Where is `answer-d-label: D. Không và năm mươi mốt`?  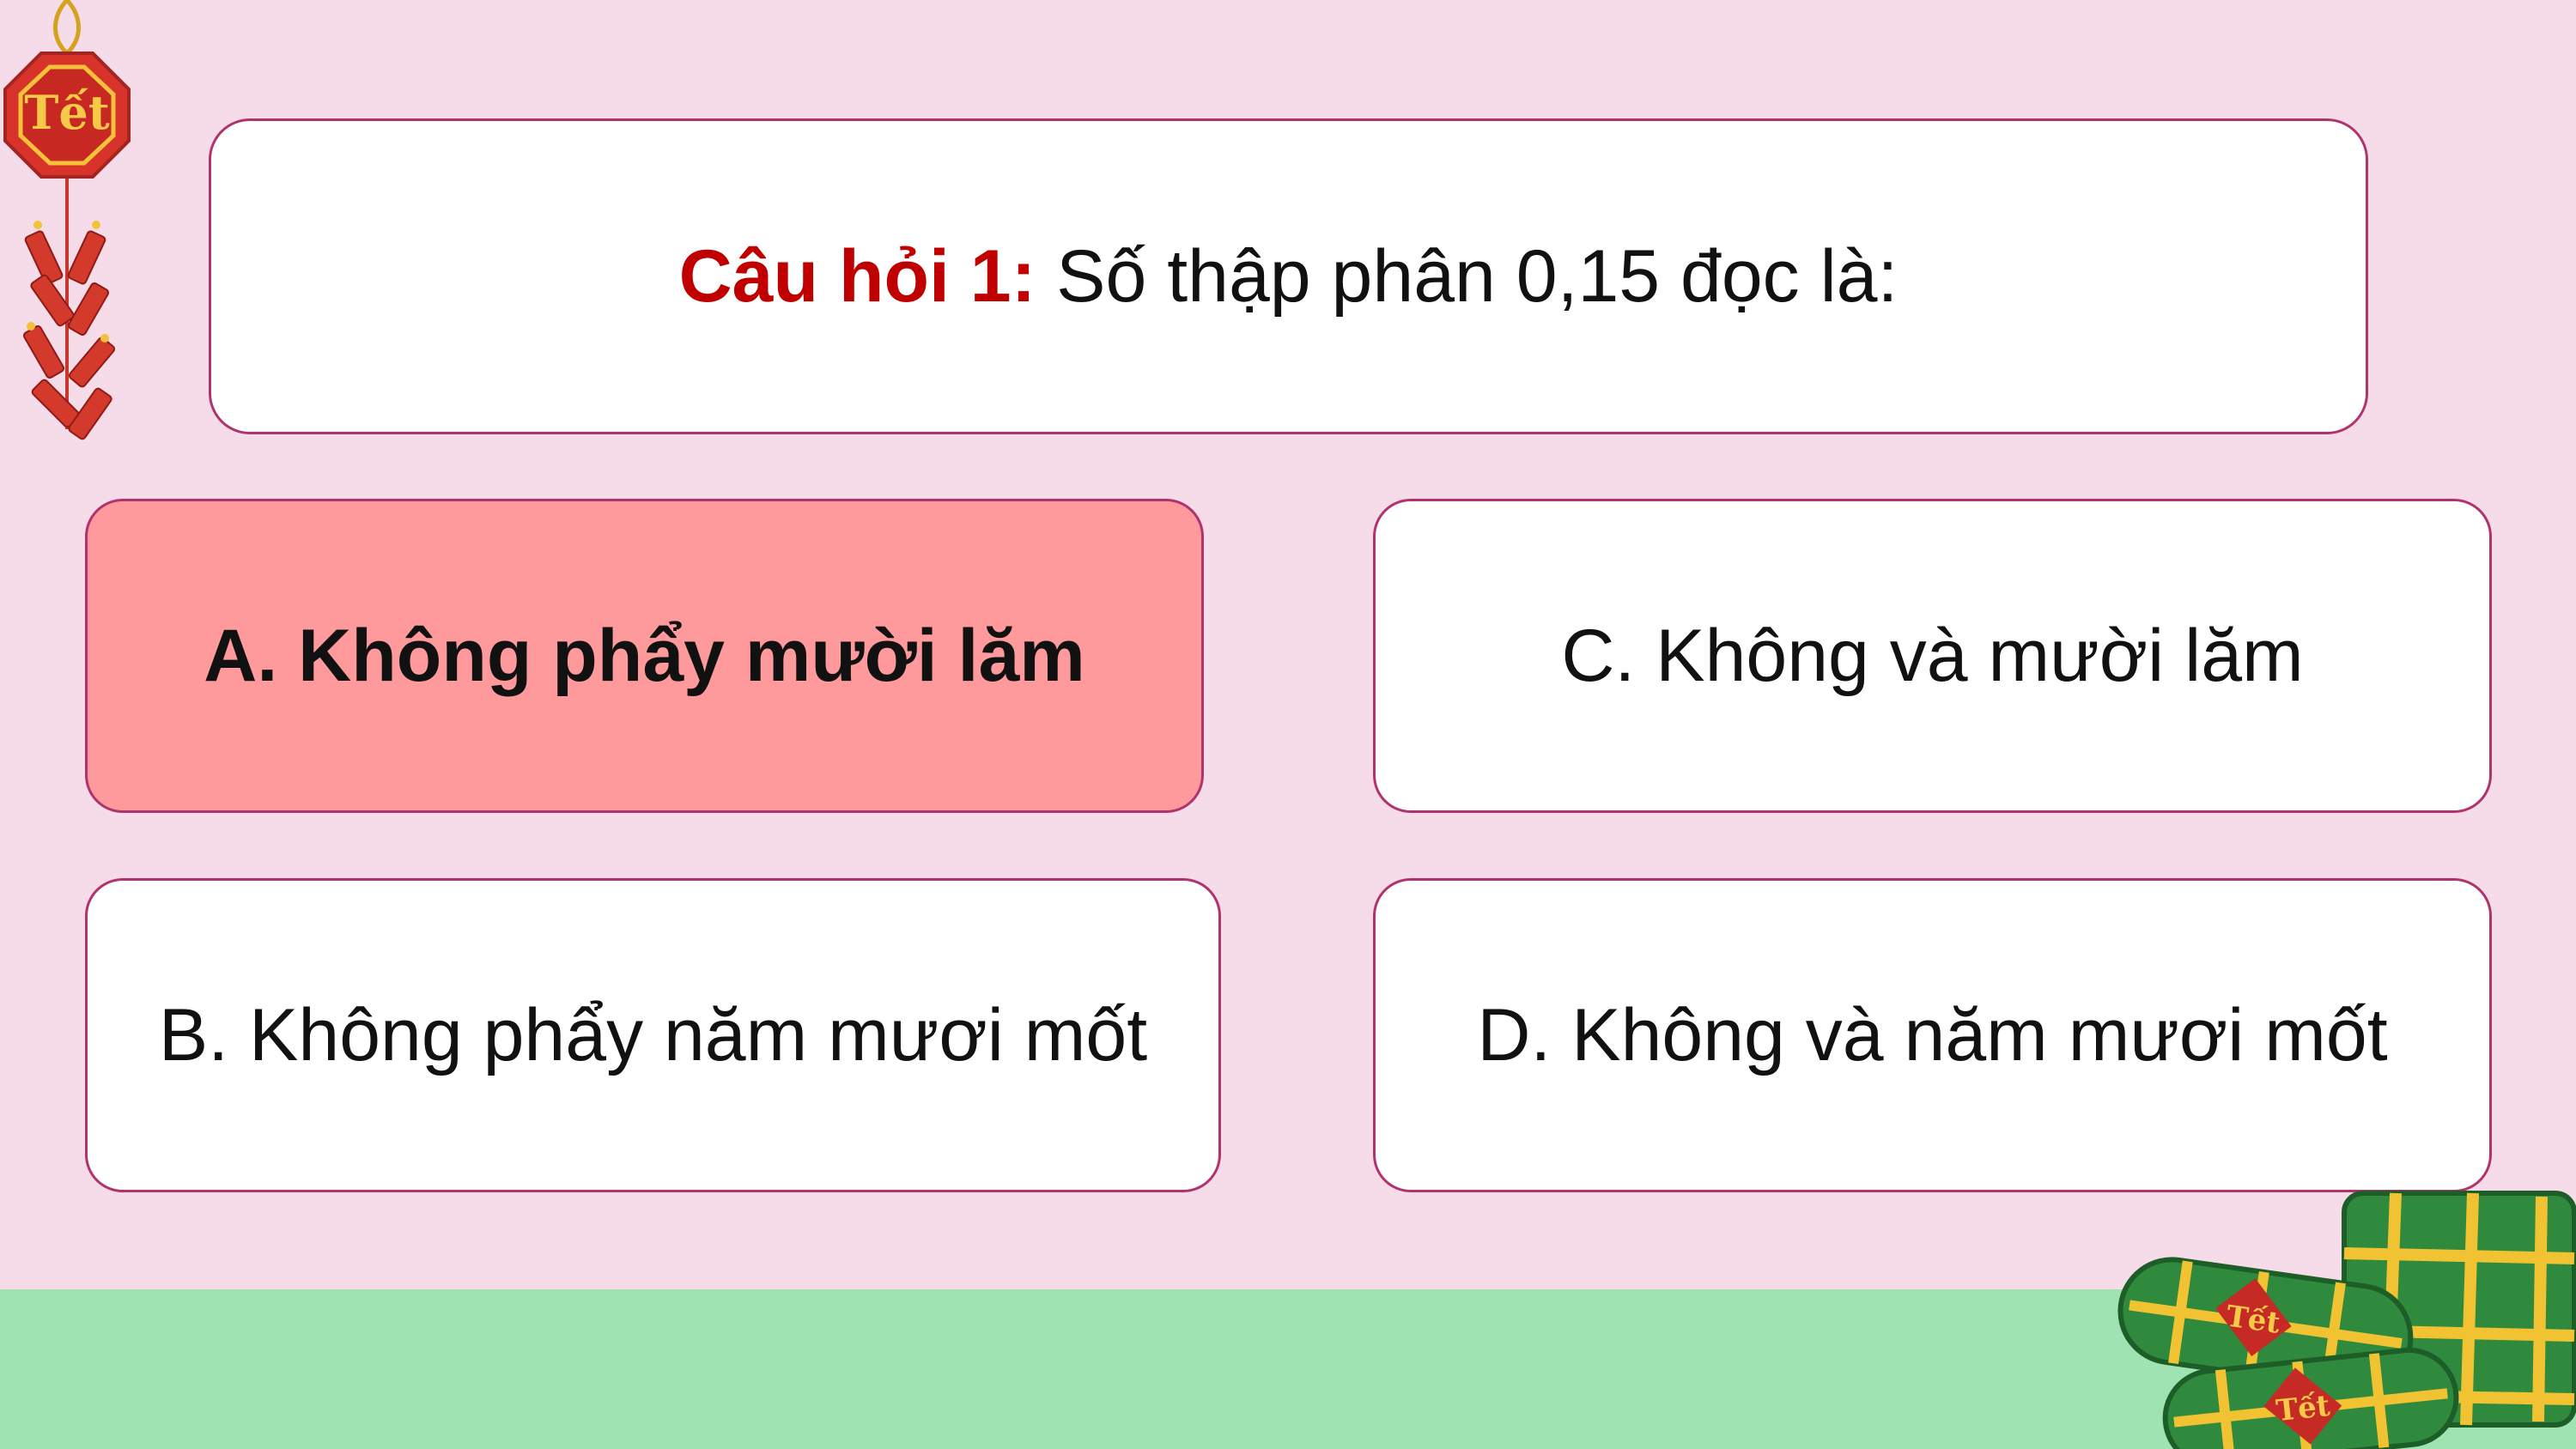 answer-d-label: D. Không và năm mươi mốt is located at coordinates (1932, 1034).